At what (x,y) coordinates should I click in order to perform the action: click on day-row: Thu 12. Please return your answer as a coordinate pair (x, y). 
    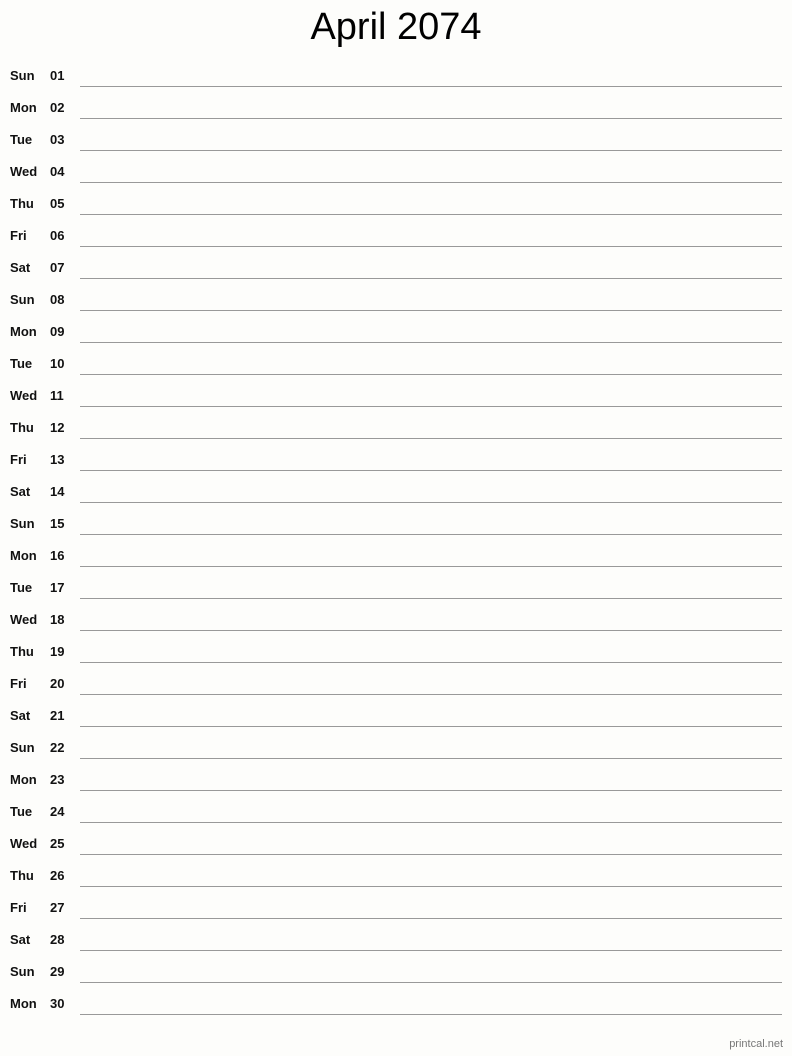
    Looking at the image, I should click on (396, 426).